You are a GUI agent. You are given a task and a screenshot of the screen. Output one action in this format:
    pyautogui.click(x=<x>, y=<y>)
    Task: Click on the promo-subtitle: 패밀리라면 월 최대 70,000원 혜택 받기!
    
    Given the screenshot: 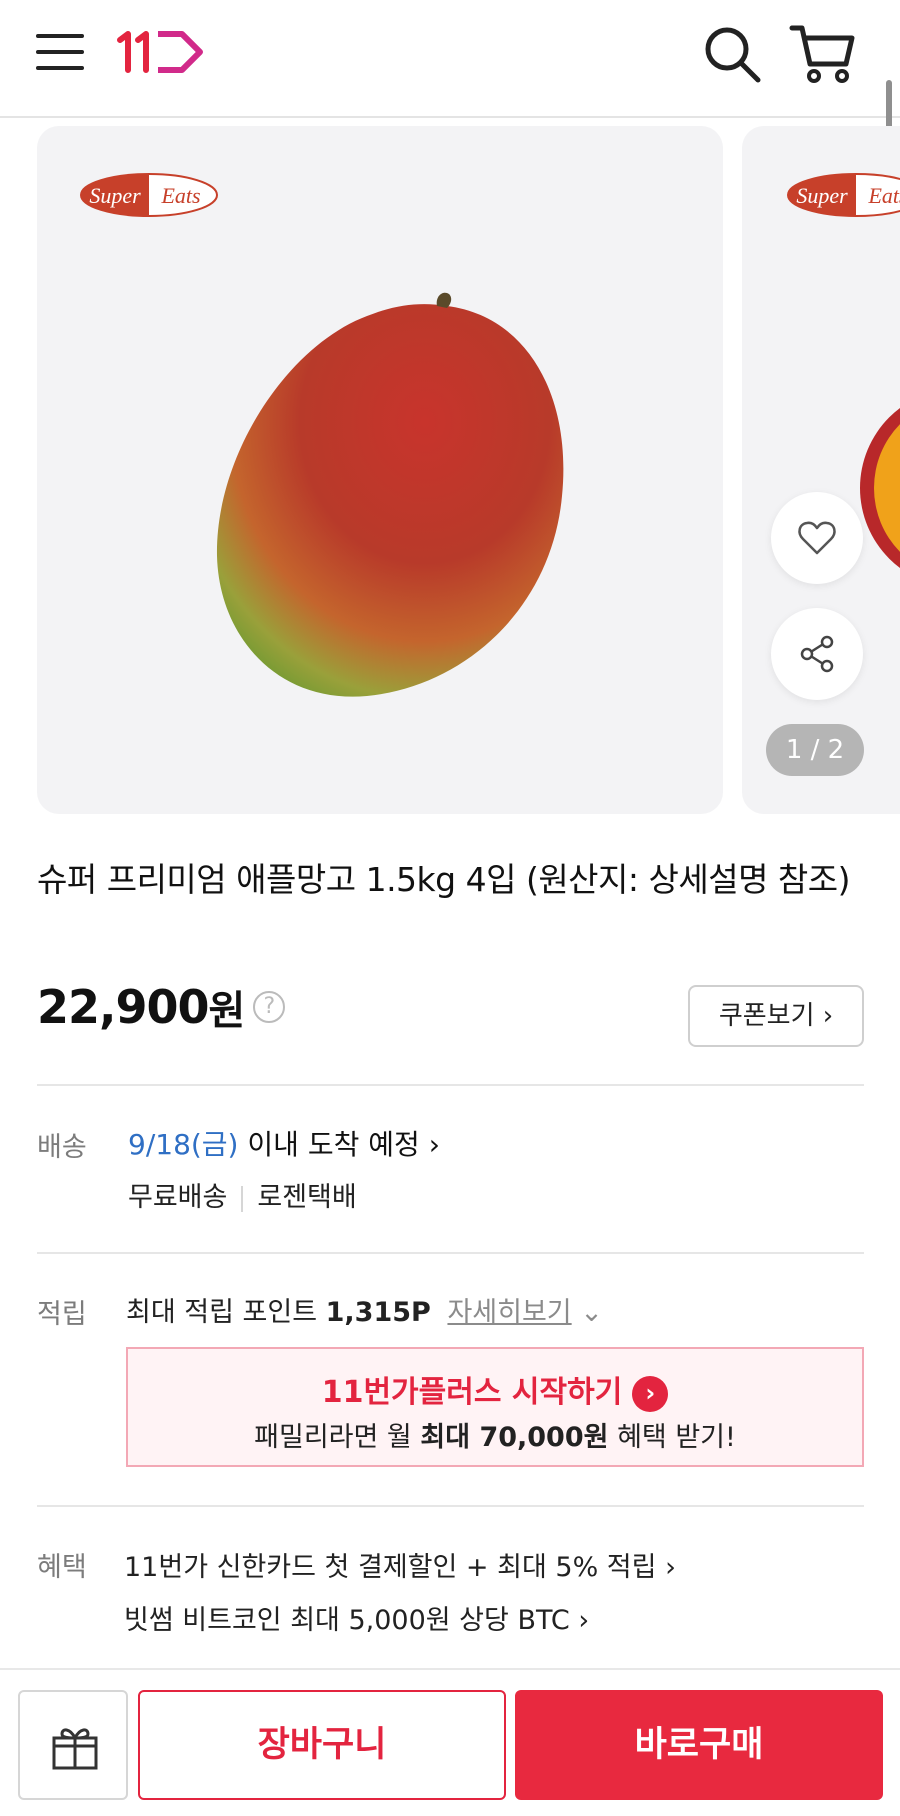 What is the action you would take?
    pyautogui.click(x=495, y=1437)
    